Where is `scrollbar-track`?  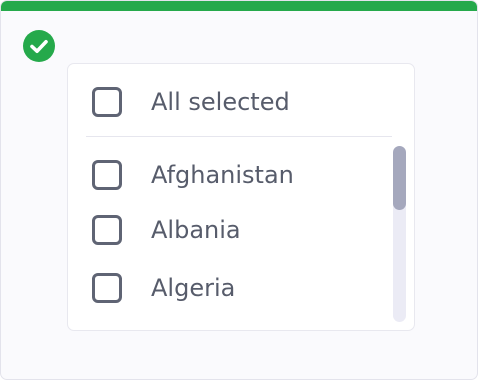 scrollbar-track is located at coordinates (399, 234).